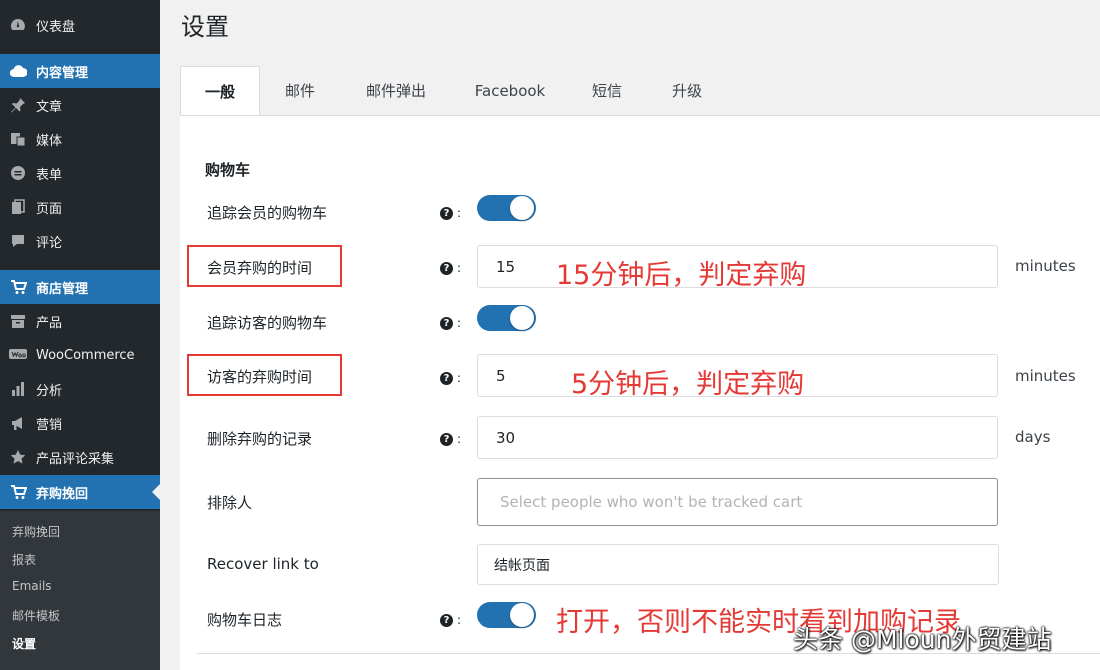 The width and height of the screenshot is (1100, 670). What do you see at coordinates (1033, 437) in the screenshot?
I see `unit-label: days` at bounding box center [1033, 437].